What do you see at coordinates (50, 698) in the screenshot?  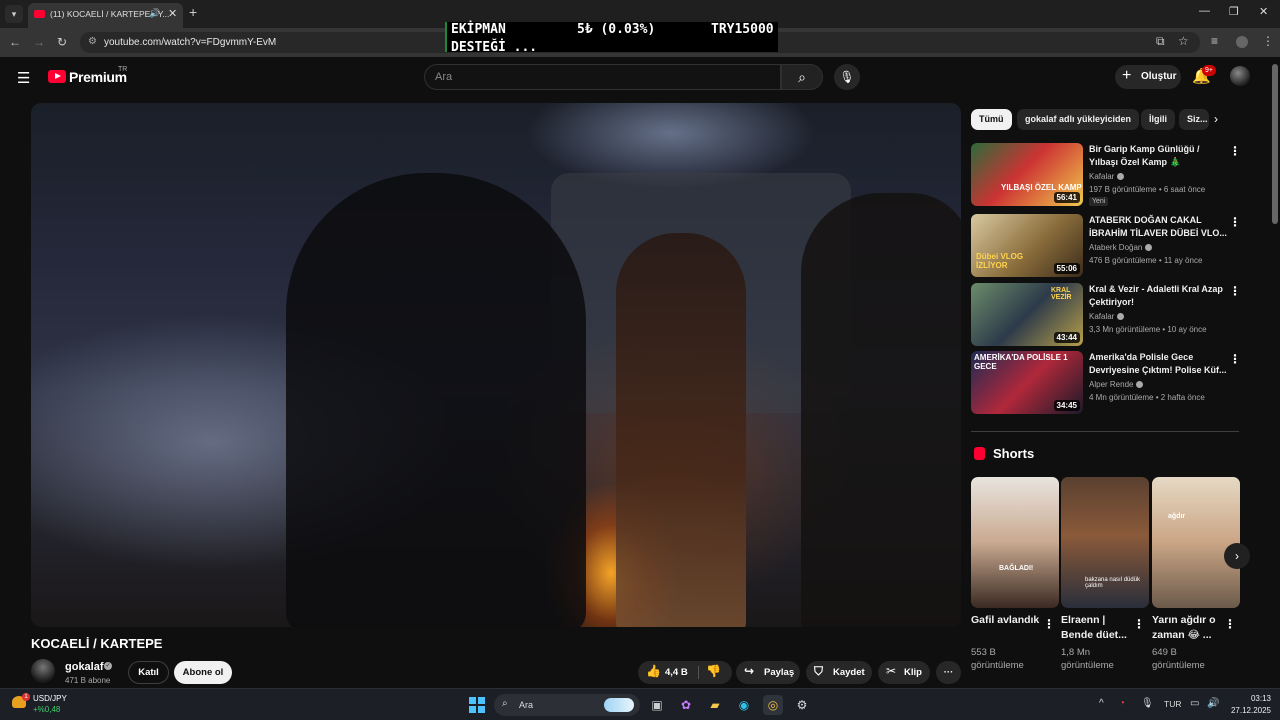 I see `widget-ticker-symbol: USD/JPY` at bounding box center [50, 698].